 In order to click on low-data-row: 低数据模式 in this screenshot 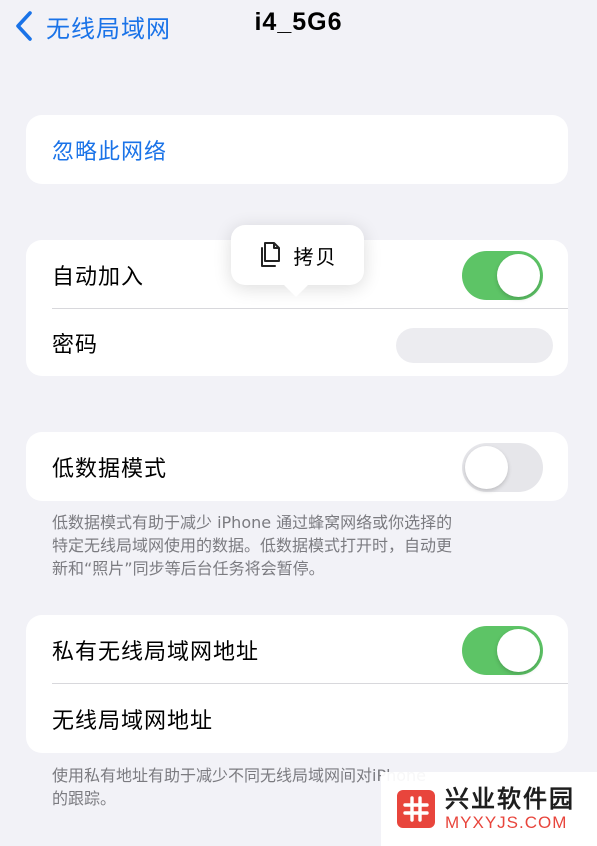, I will do `click(297, 466)`.